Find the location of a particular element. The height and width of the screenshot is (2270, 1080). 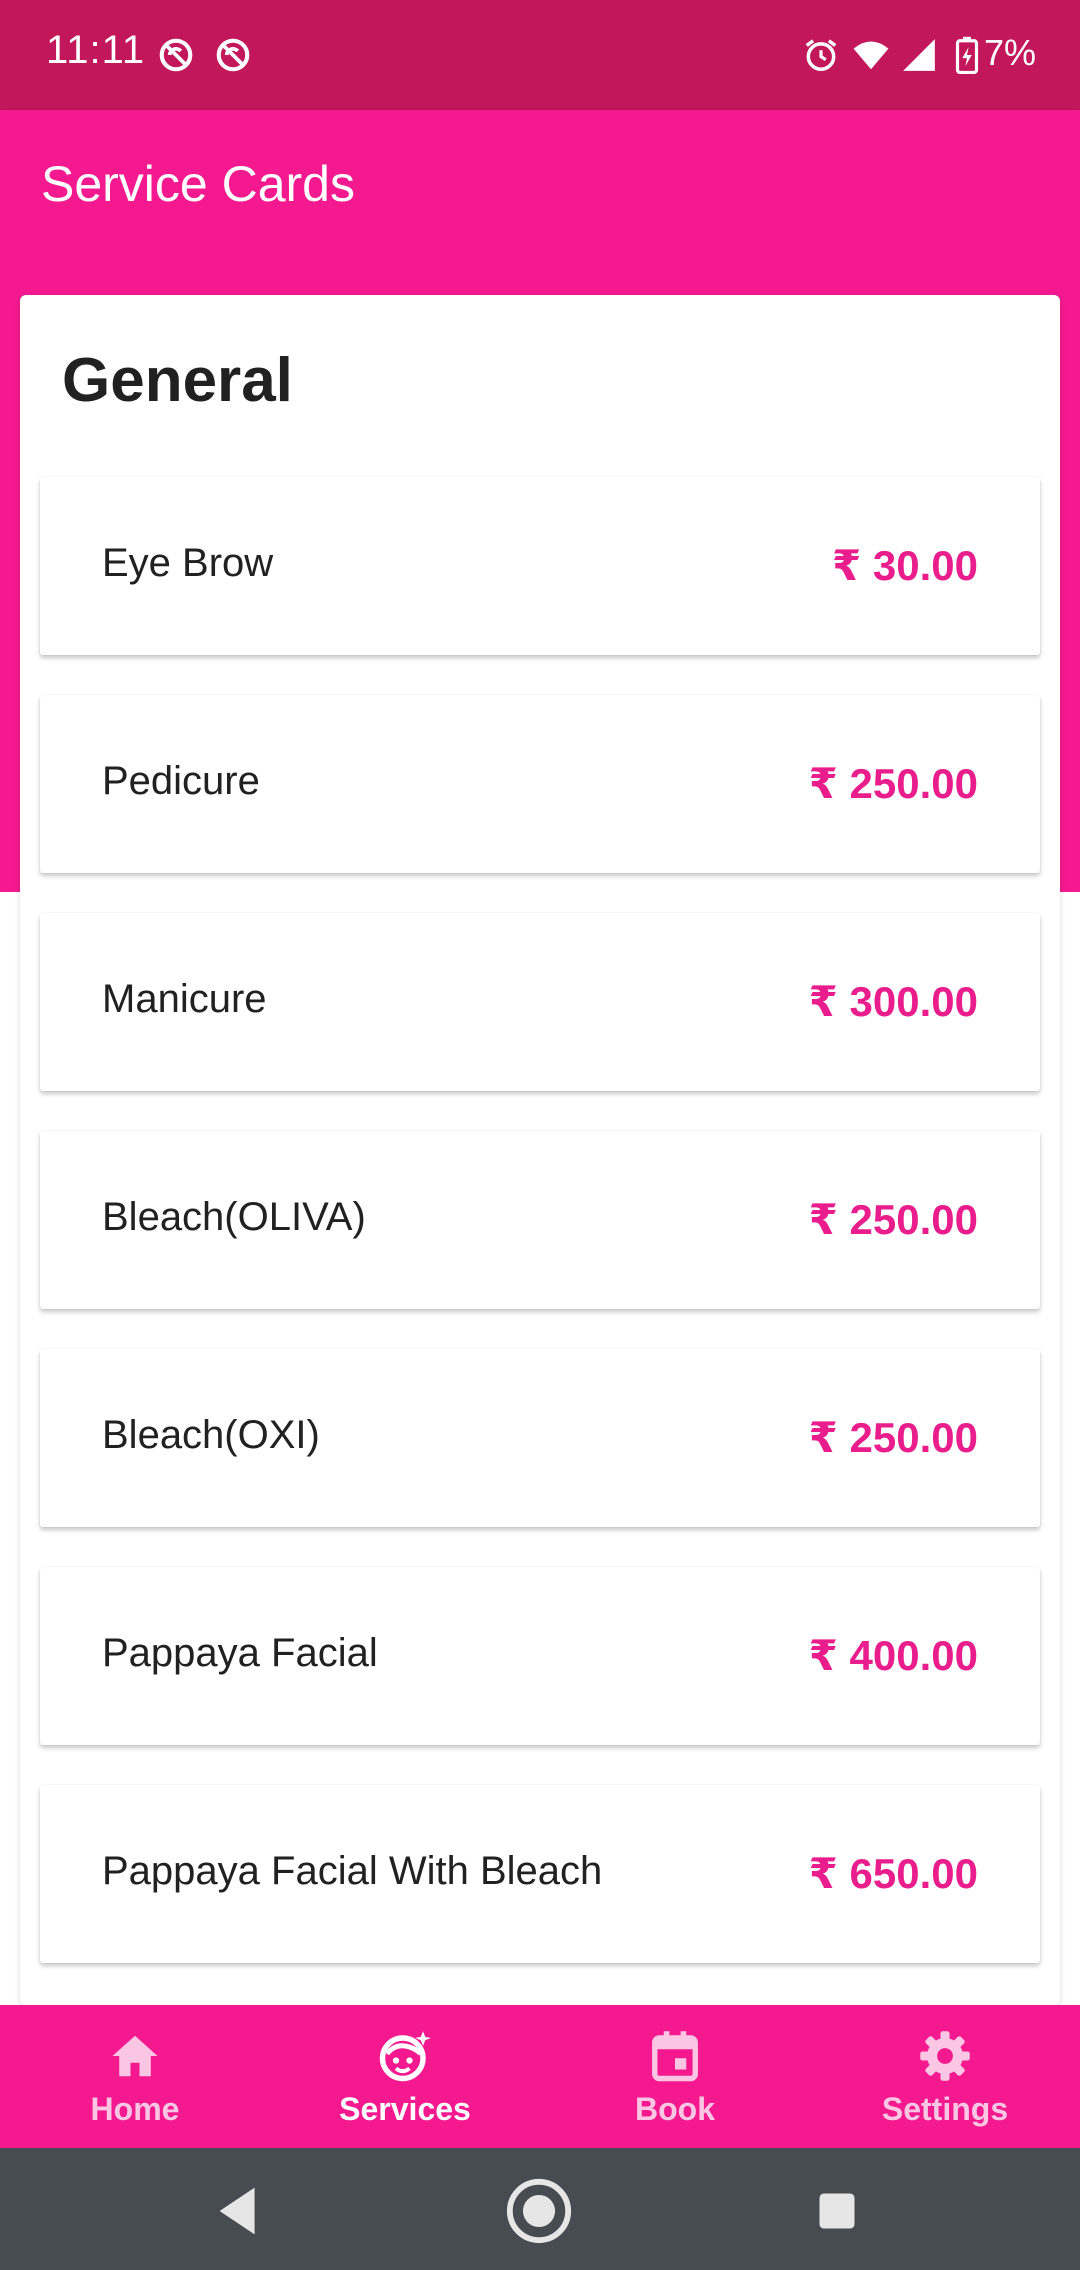

face-icon is located at coordinates (405, 2056).